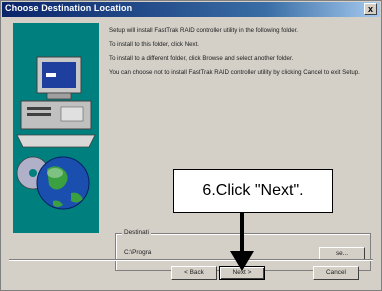 This screenshot has height=291, width=382. What do you see at coordinates (191, 9) in the screenshot?
I see `title-bar: Choose Destination Location x` at bounding box center [191, 9].